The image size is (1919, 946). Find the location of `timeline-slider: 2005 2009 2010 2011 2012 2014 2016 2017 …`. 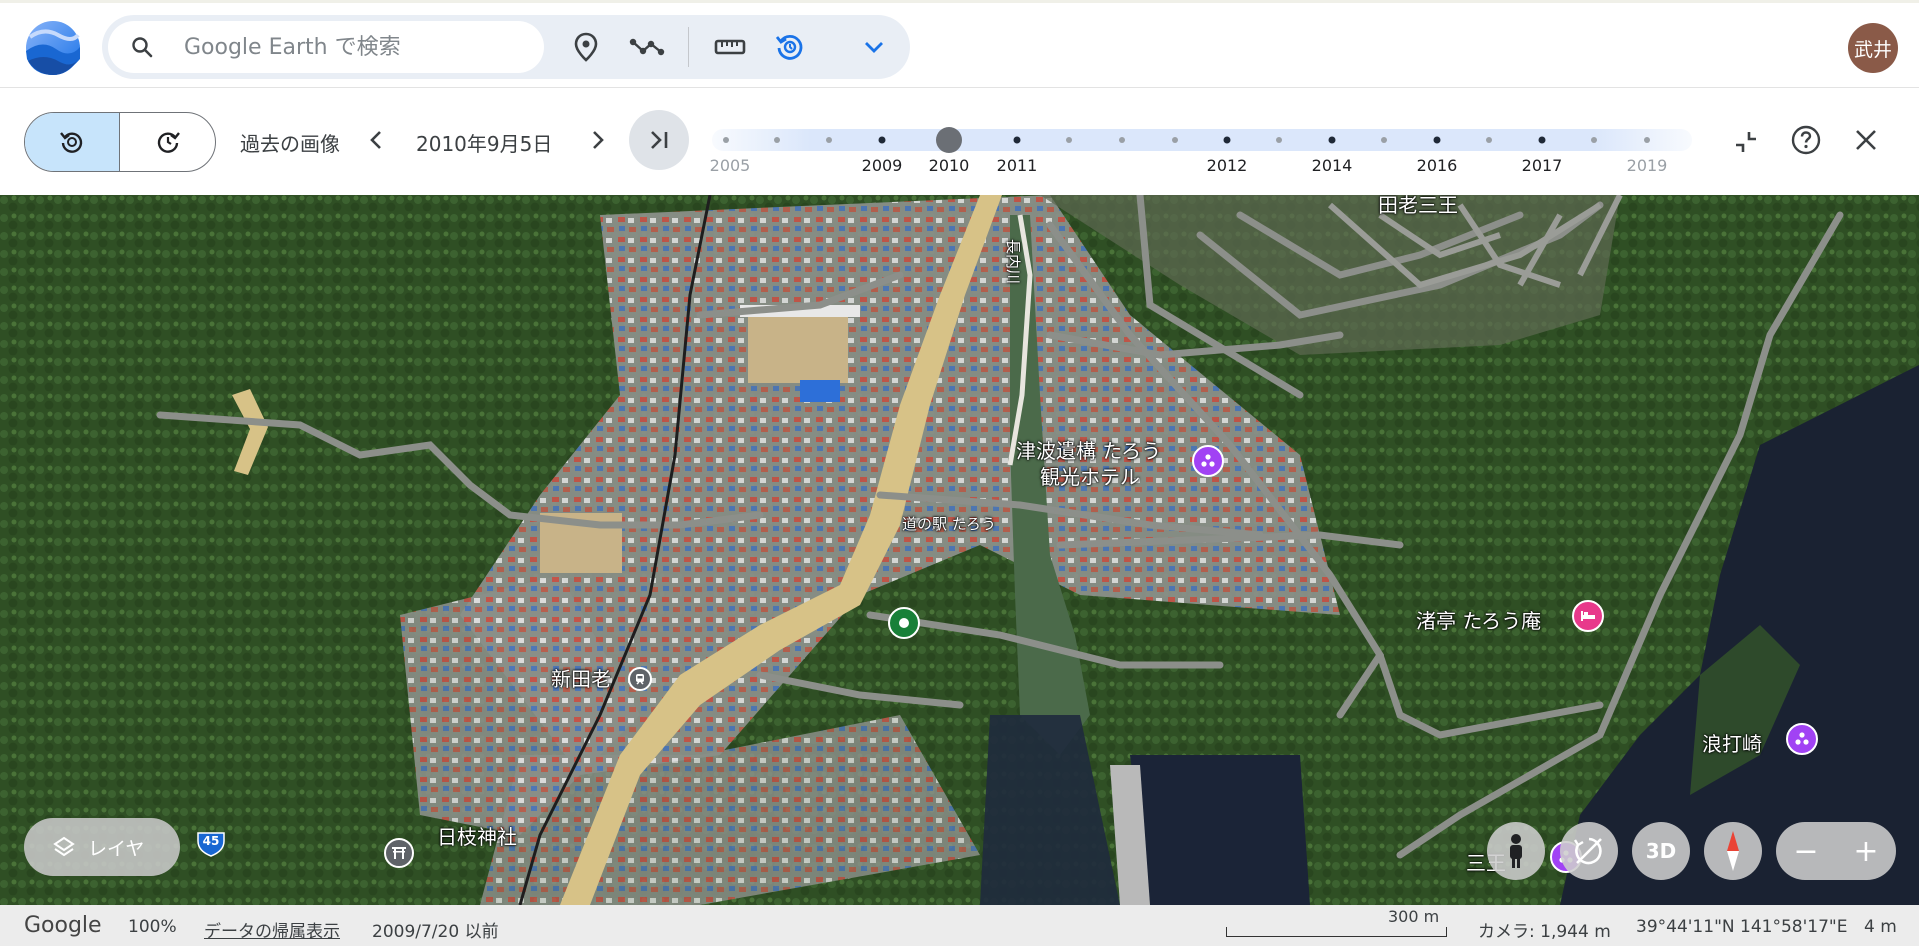

timeline-slider: 2005 2009 2010 2011 2012 2014 2016 2017 … is located at coordinates (1201, 142).